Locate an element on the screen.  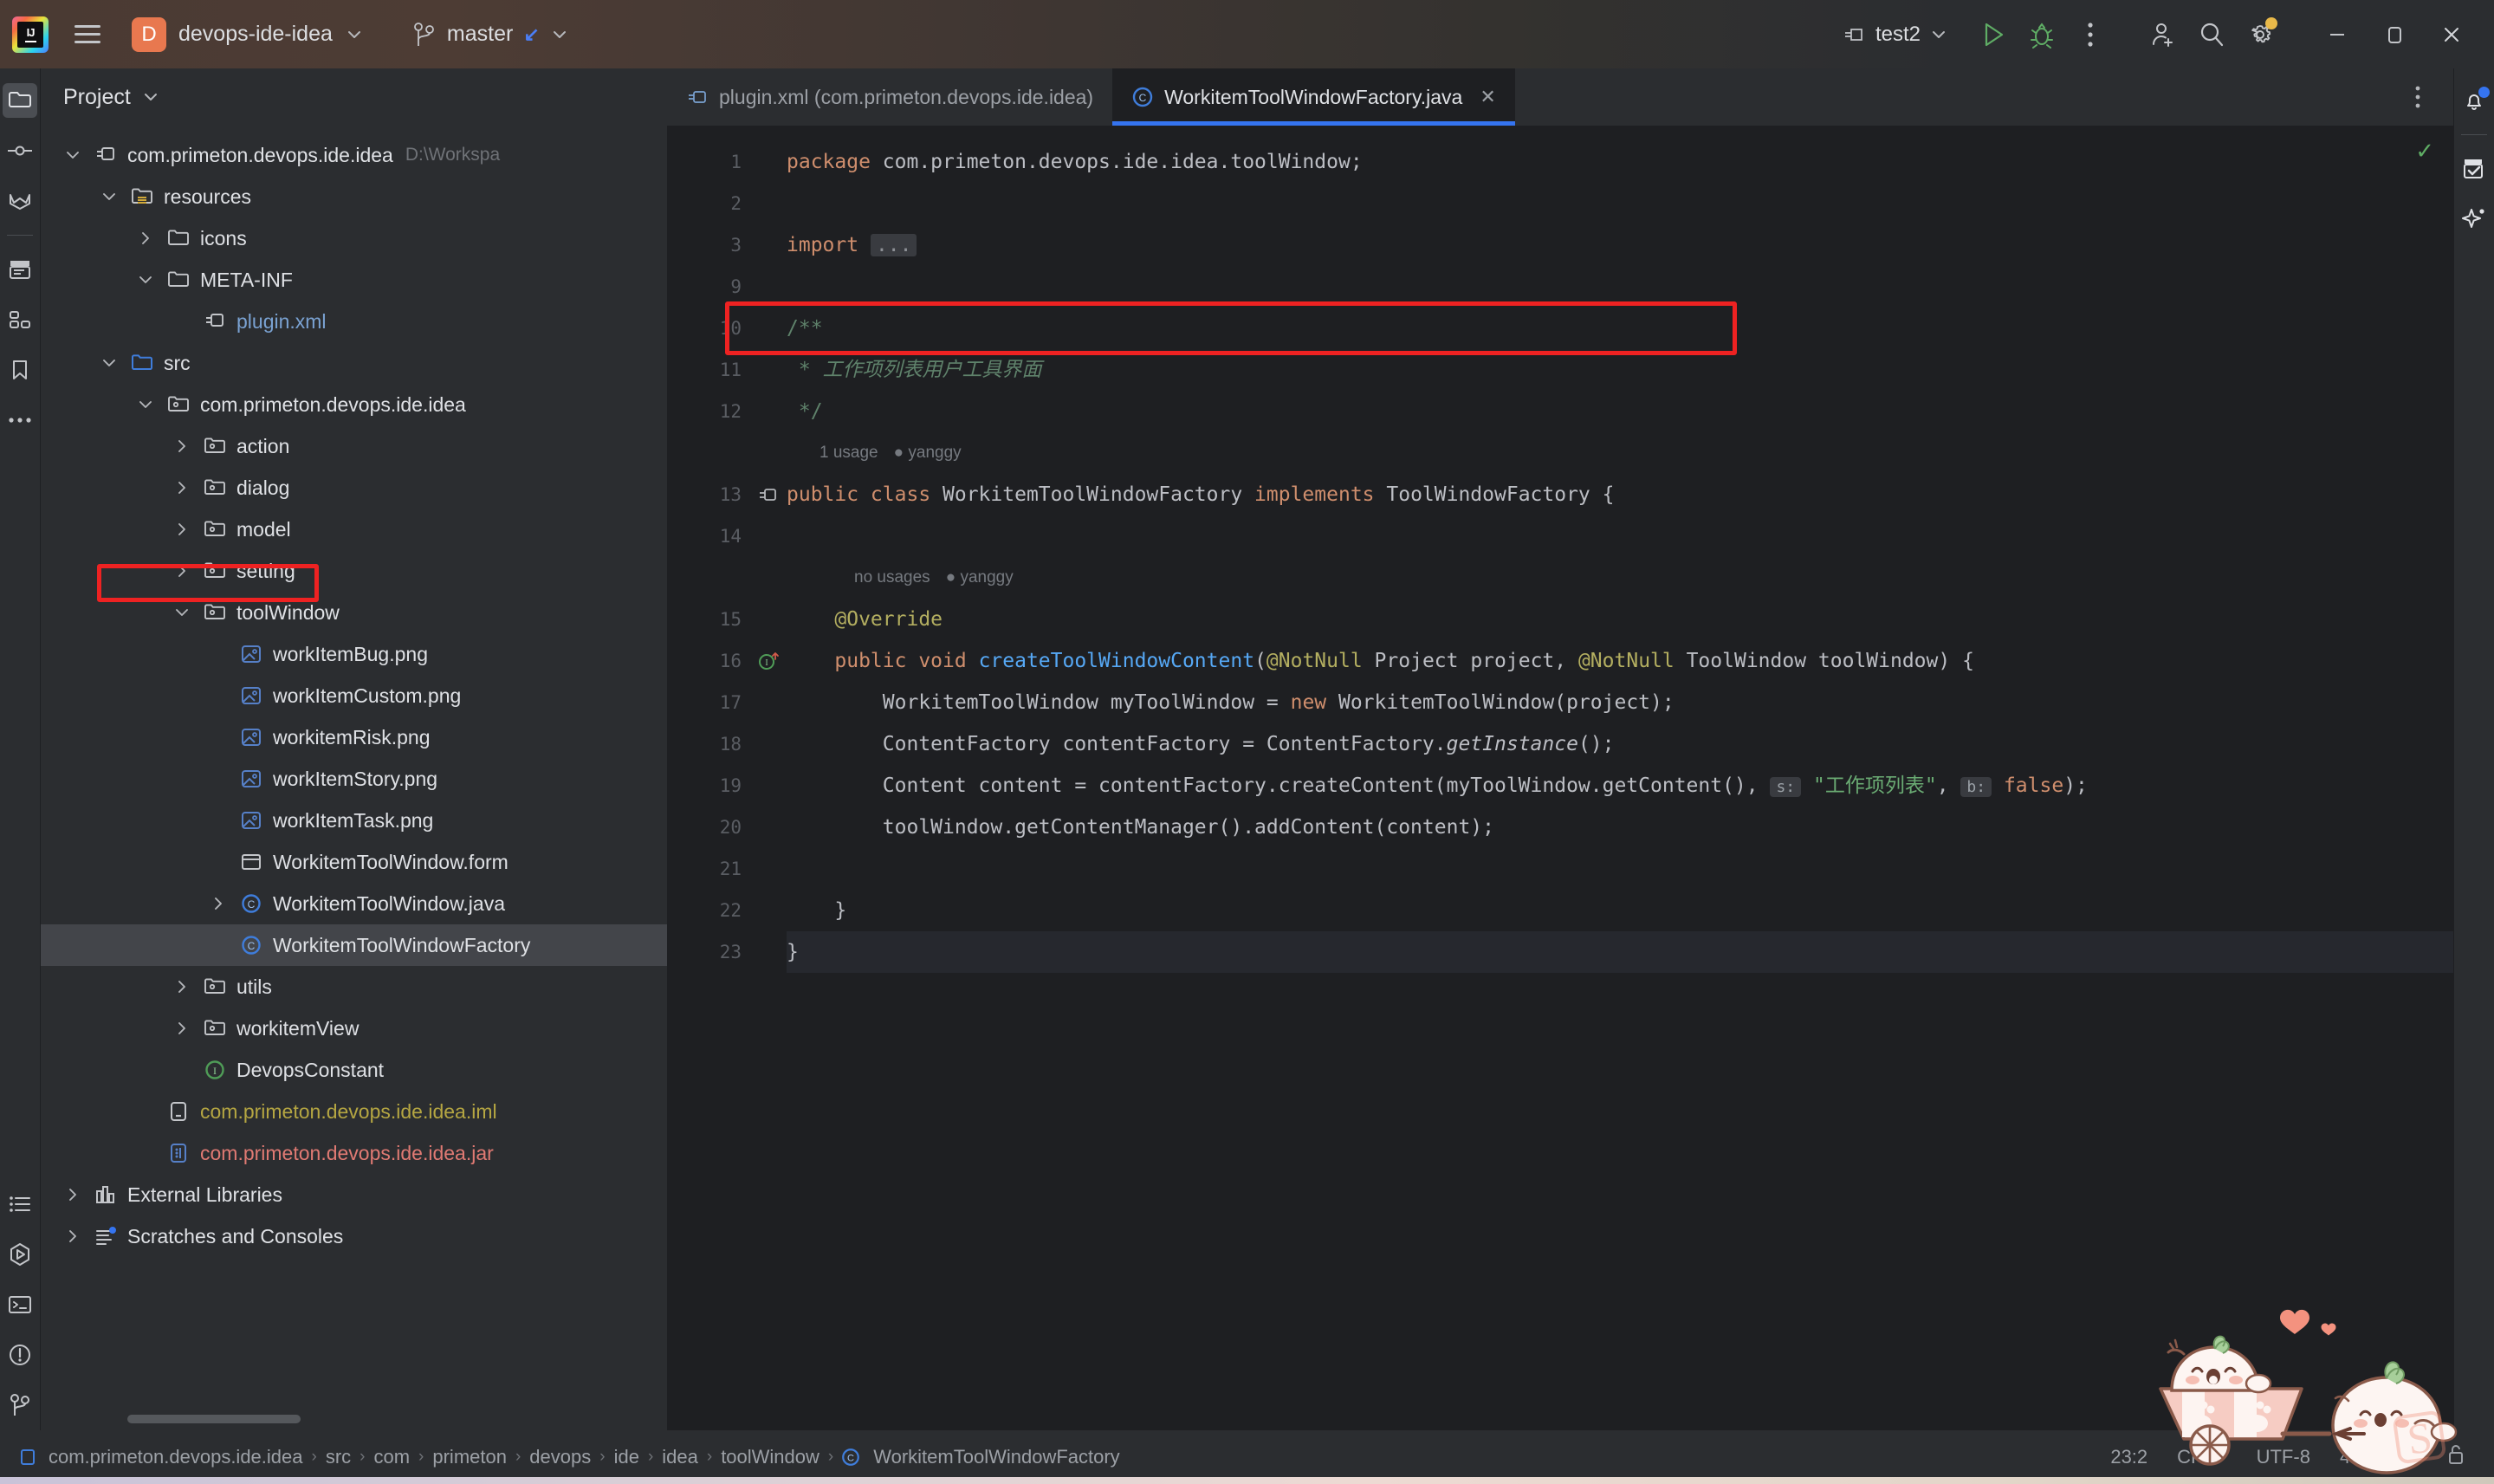
breadcrumb-item: idea is located at coordinates (680, 1457).